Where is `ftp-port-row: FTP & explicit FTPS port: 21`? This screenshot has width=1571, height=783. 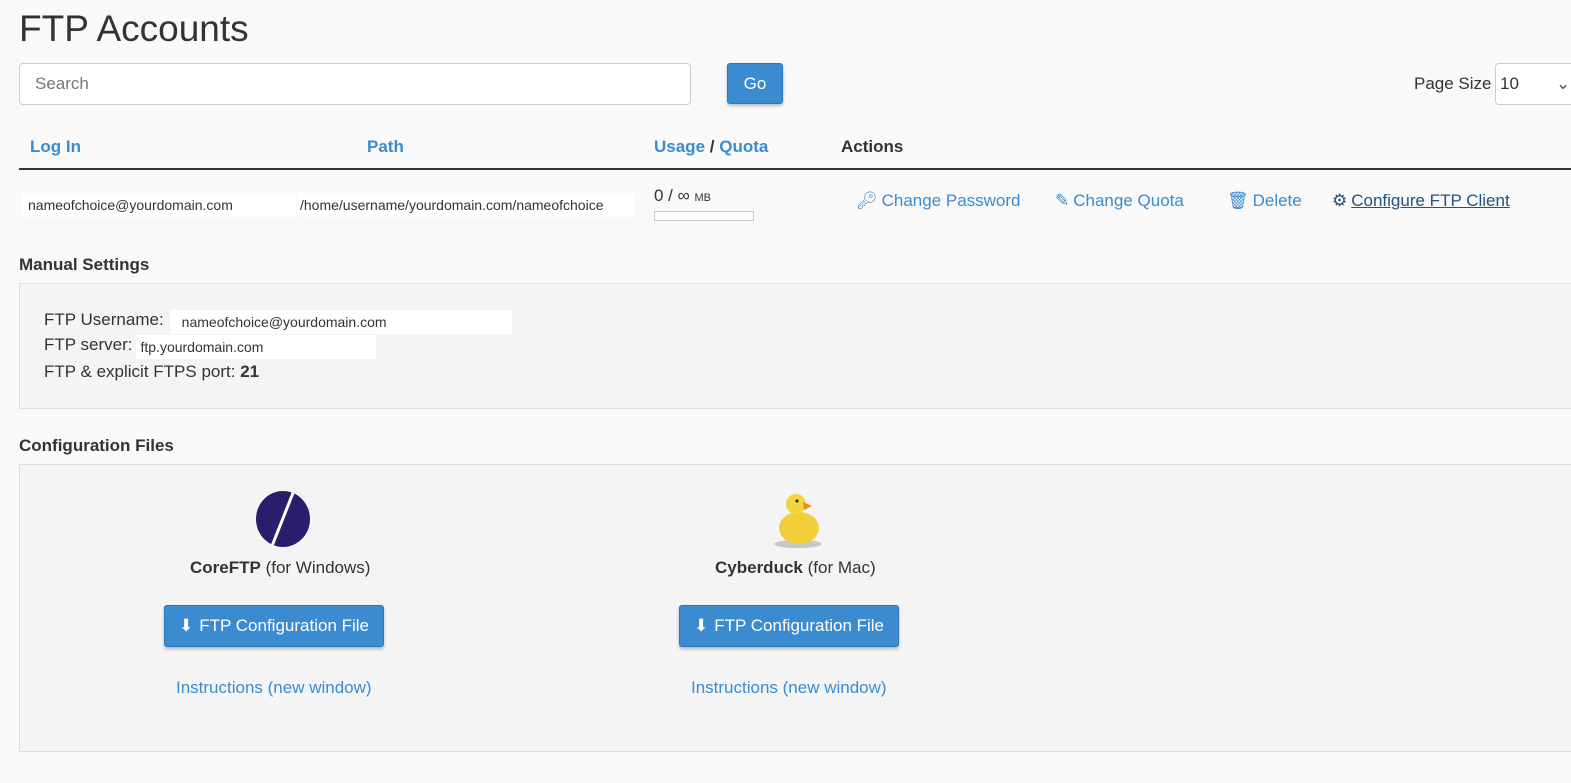
ftp-port-row: FTP & explicit FTPS port: 21 is located at coordinates (151, 372).